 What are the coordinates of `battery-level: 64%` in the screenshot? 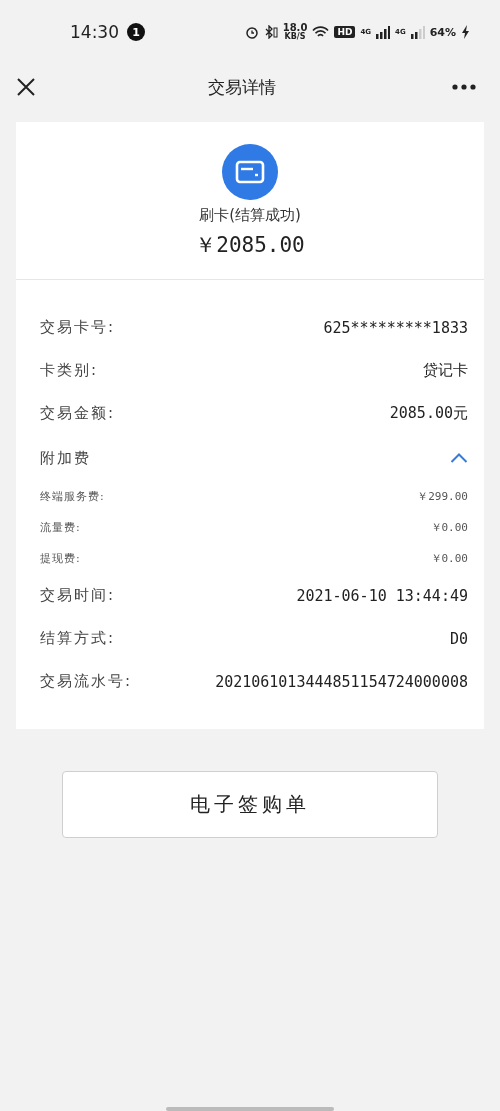 It's located at (442, 32).